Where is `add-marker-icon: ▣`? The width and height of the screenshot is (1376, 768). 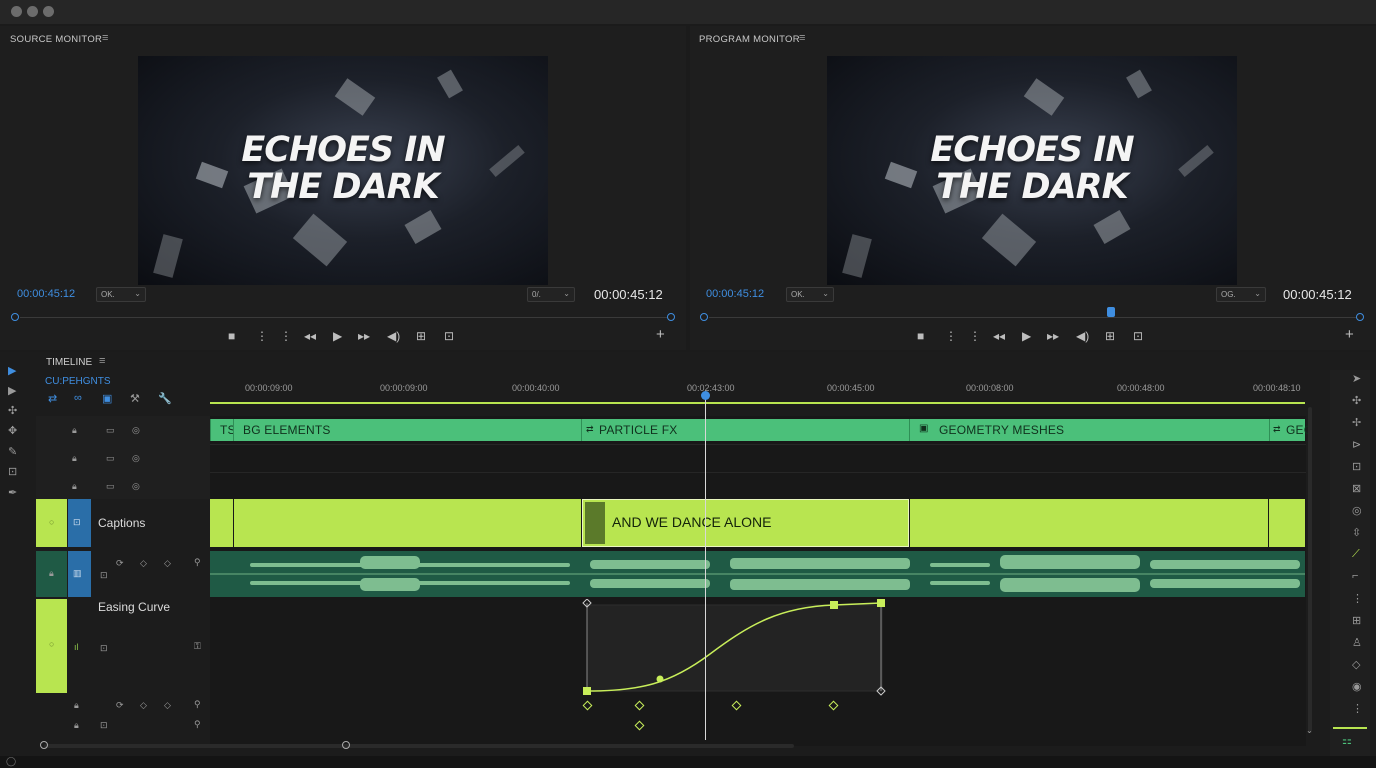
add-marker-icon: ▣ is located at coordinates (107, 398).